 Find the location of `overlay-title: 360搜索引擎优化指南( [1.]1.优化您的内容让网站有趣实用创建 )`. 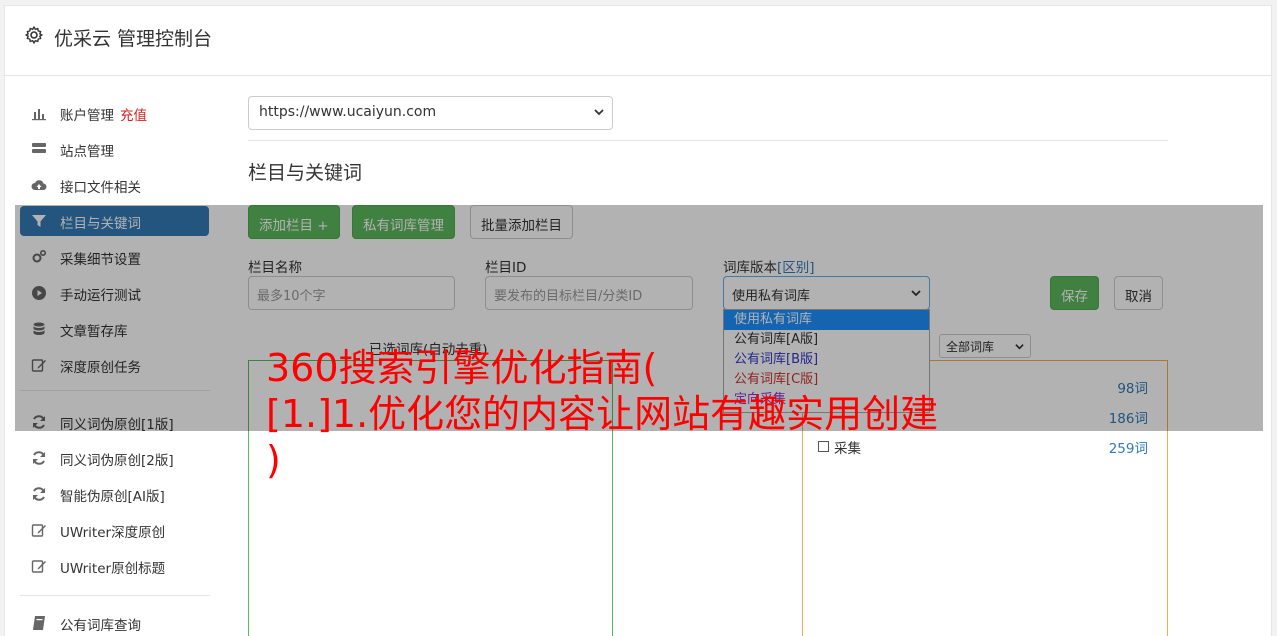

overlay-title: 360搜索引擎优化指南( [1.]1.优化您的内容让网站有趣实用创建 ) is located at coordinates (602, 414).